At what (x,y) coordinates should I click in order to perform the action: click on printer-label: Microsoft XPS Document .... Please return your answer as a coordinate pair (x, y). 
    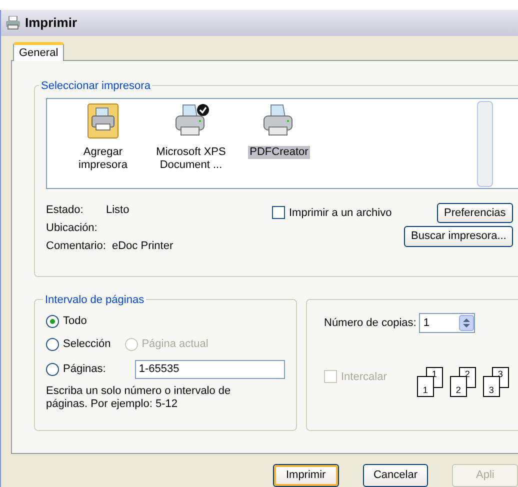
    Looking at the image, I should click on (191, 159).